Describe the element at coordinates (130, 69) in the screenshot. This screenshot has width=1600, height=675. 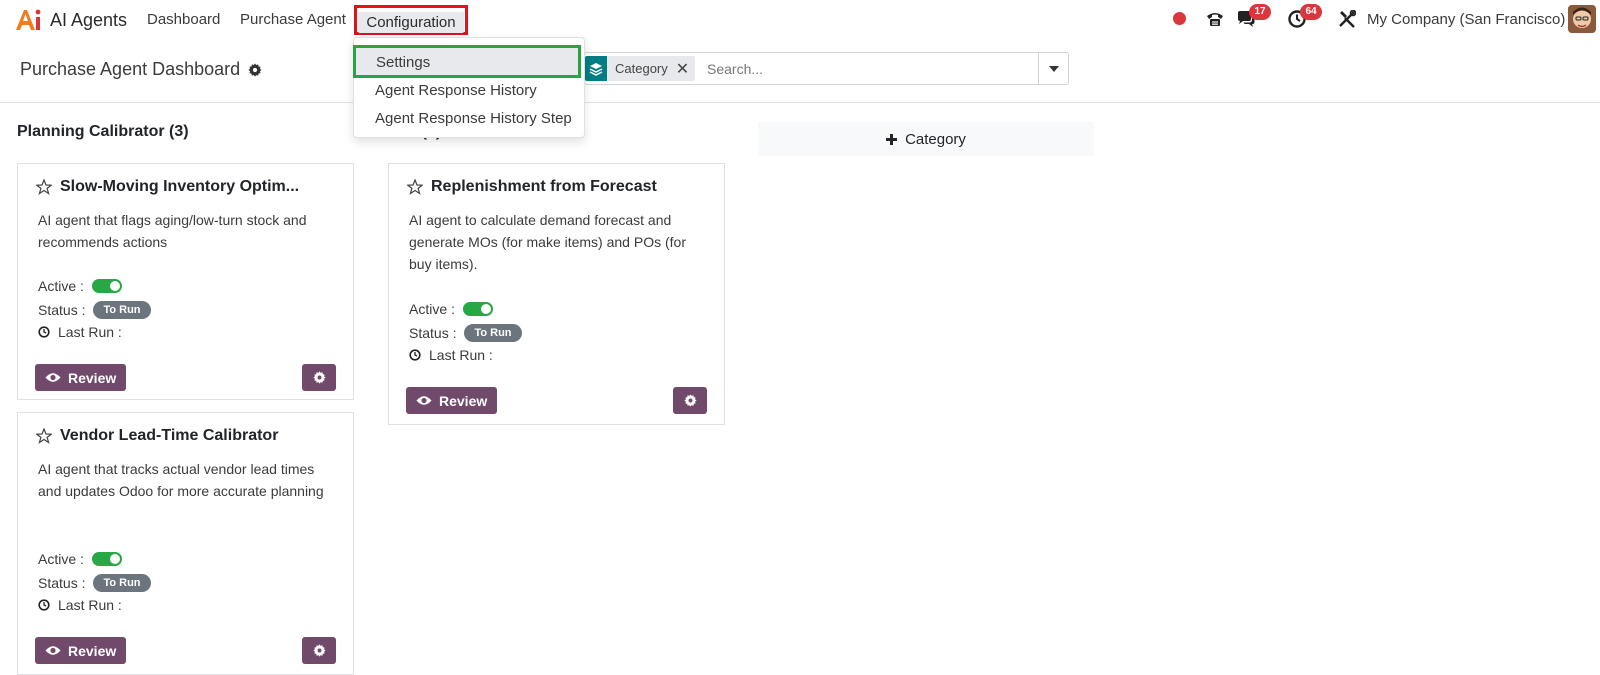
I see `page-title: Purchase Agent Dashboard` at that location.